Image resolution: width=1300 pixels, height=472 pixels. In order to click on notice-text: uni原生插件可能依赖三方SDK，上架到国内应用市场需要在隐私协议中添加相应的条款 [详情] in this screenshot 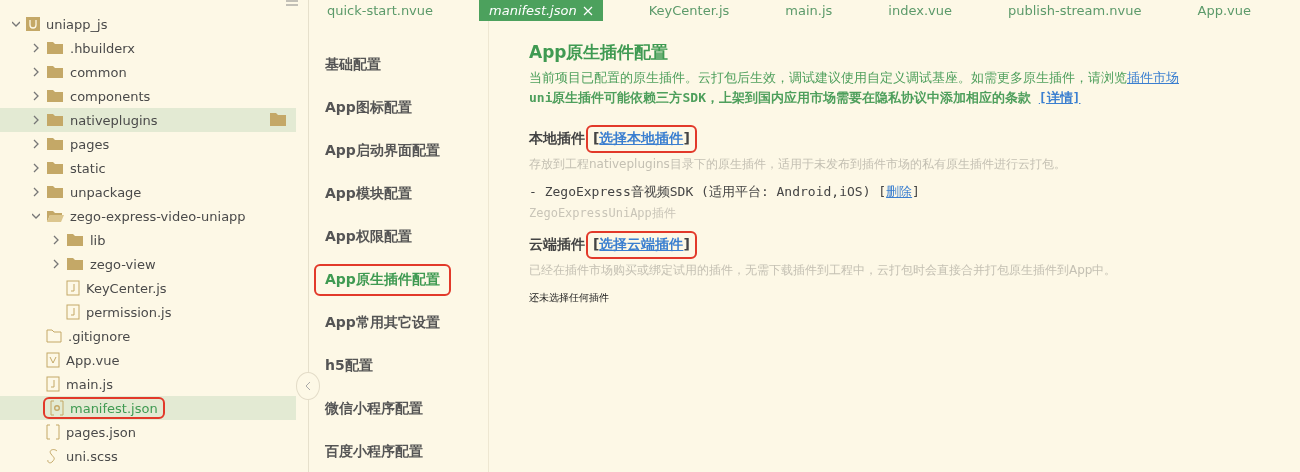, I will do `click(805, 98)`.